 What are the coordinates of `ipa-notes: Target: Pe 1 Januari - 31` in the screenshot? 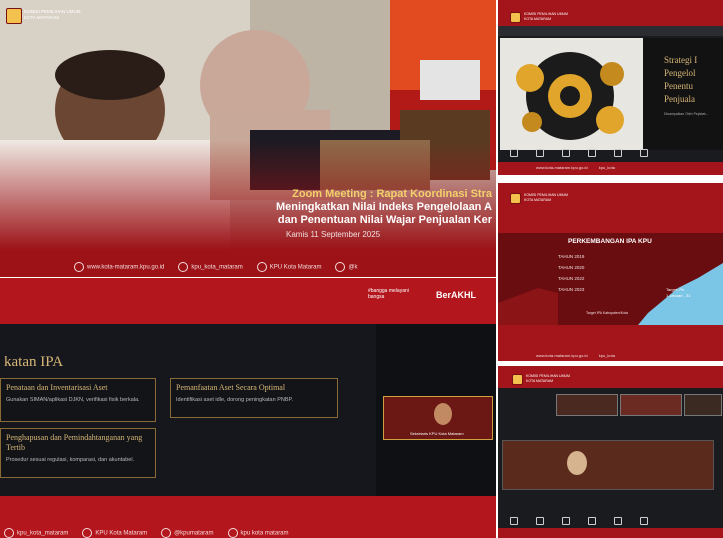 It's located at (678, 293).